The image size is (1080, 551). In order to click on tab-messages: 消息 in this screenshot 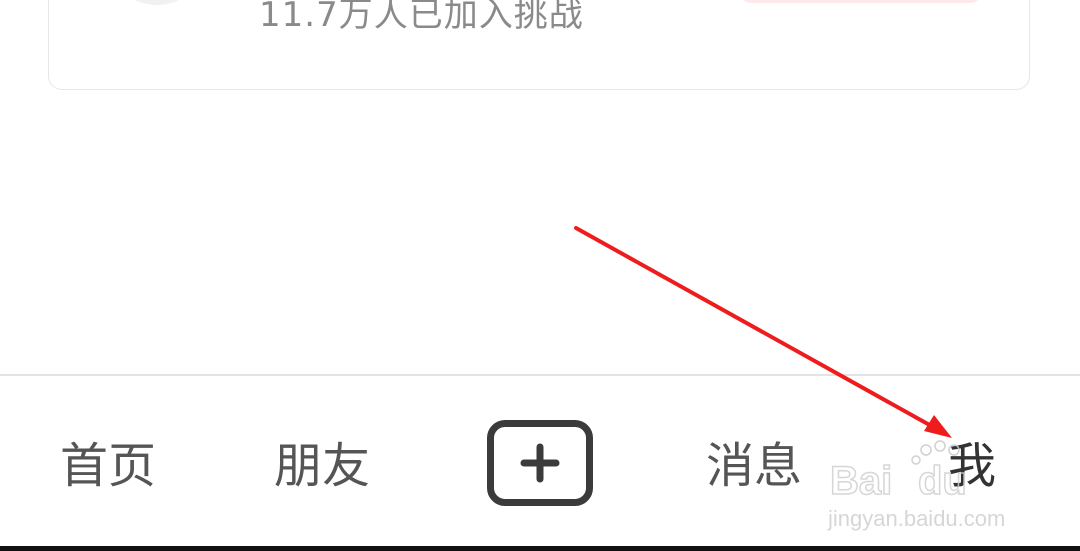, I will do `click(754, 466)`.